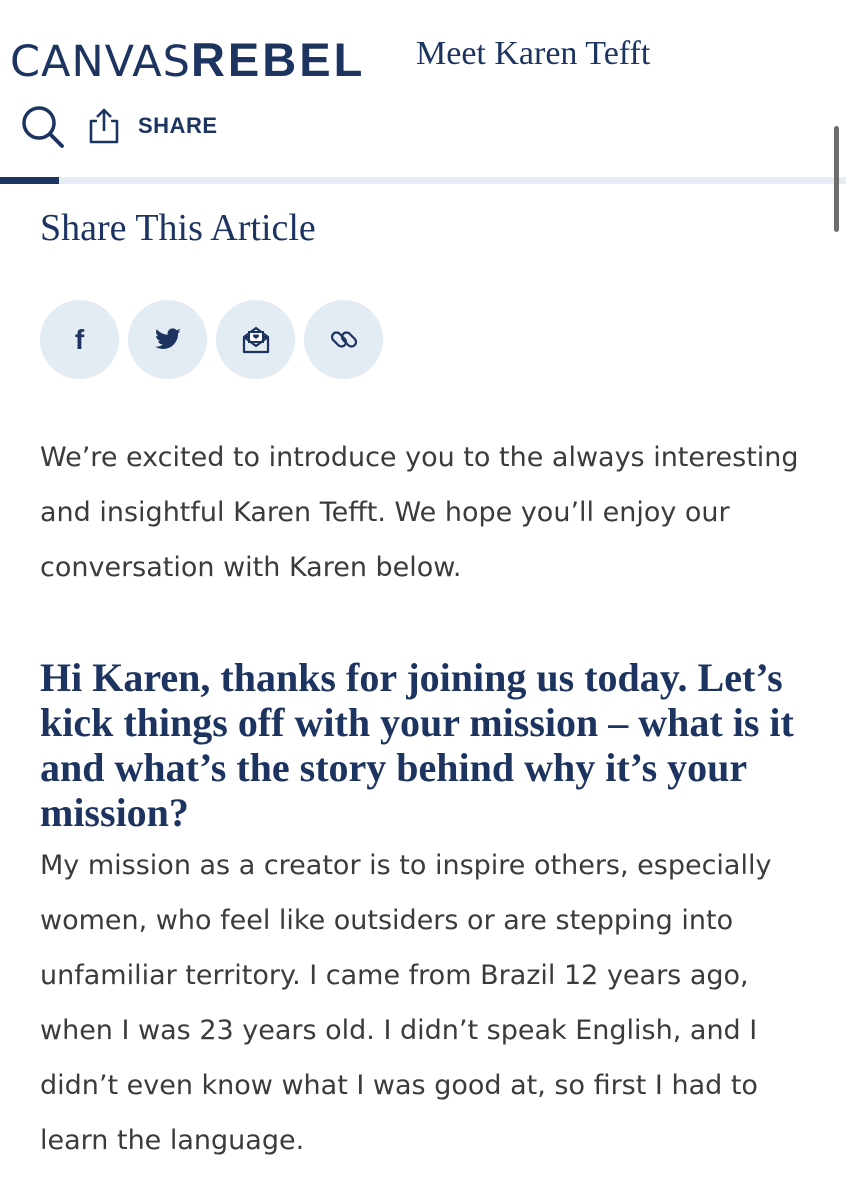 The width and height of the screenshot is (846, 1200). Describe the element at coordinates (423, 180) in the screenshot. I see `reading-progress-bar` at that location.